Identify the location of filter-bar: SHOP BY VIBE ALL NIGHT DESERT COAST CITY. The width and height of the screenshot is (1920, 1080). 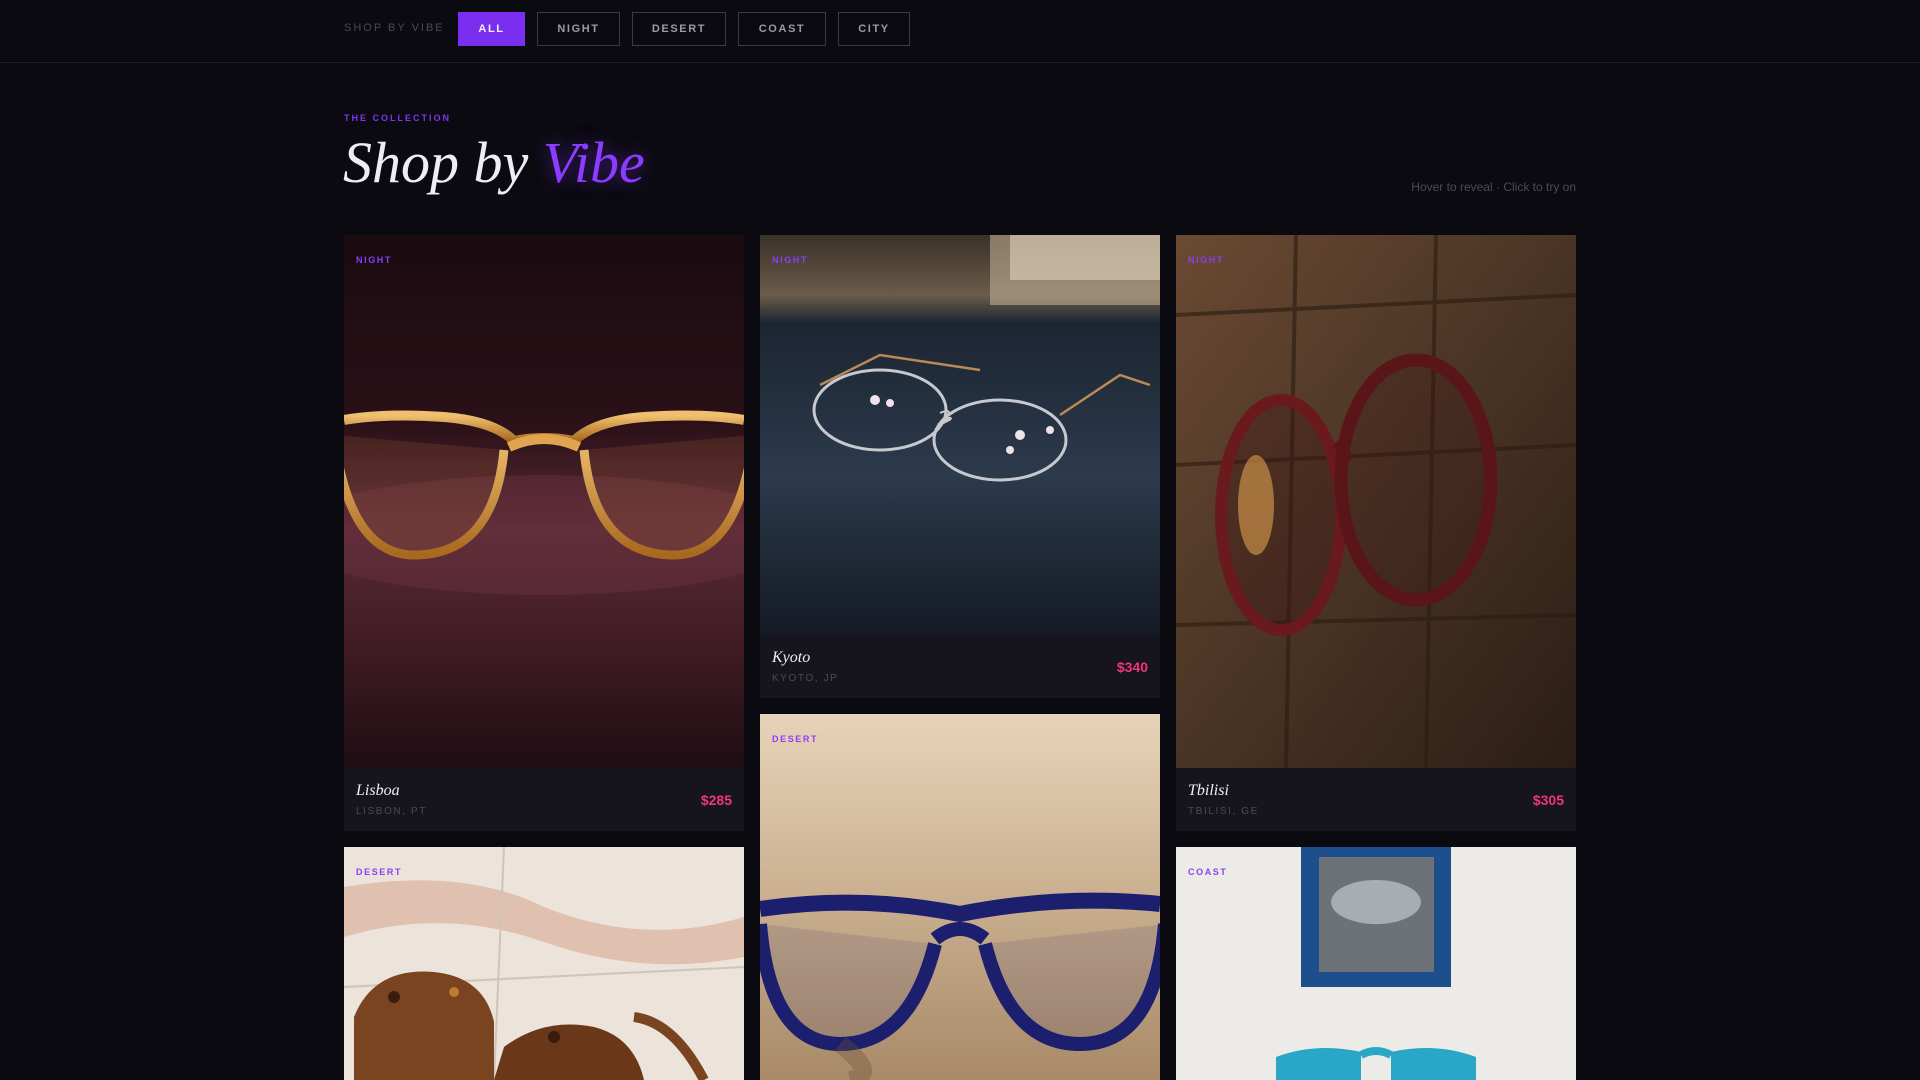
(960, 31).